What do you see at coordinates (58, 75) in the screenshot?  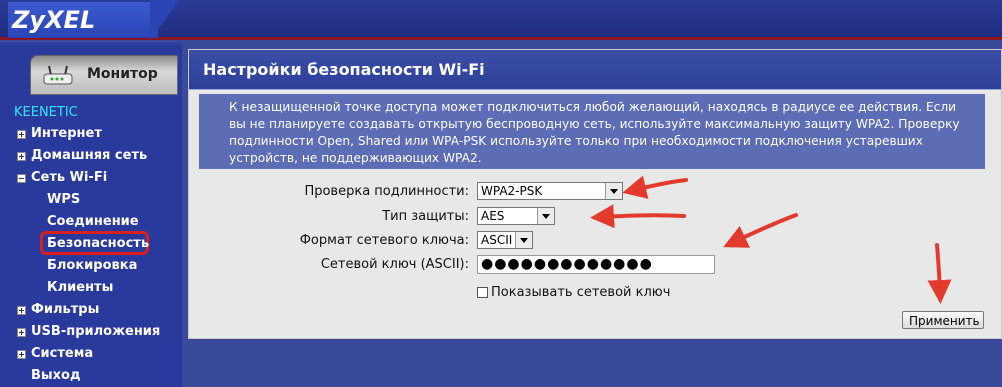 I see `router-icon` at bounding box center [58, 75].